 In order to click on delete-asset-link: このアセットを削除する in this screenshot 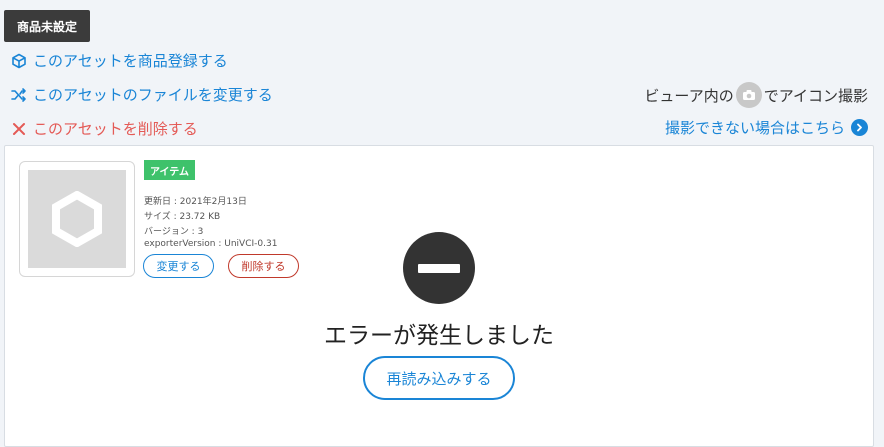, I will do `click(104, 128)`.